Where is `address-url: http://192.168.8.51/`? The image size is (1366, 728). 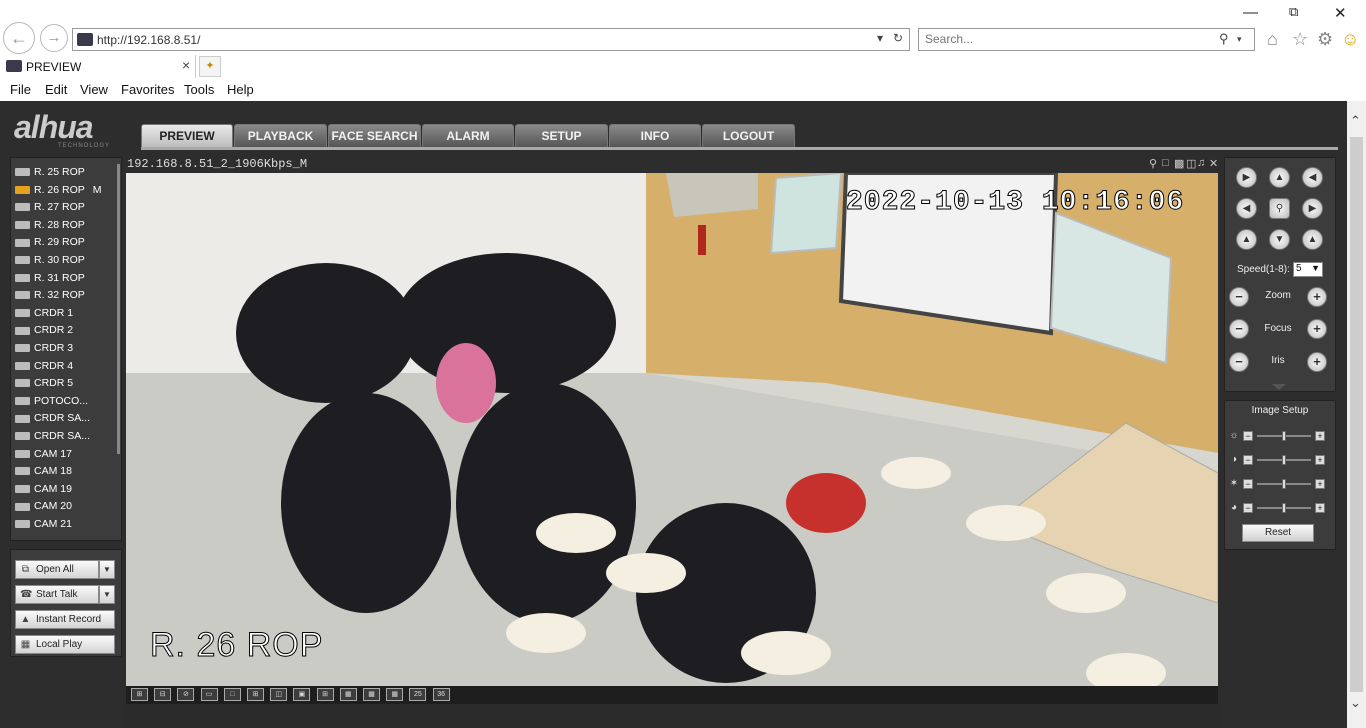 address-url: http://192.168.8.51/ is located at coordinates (148, 40).